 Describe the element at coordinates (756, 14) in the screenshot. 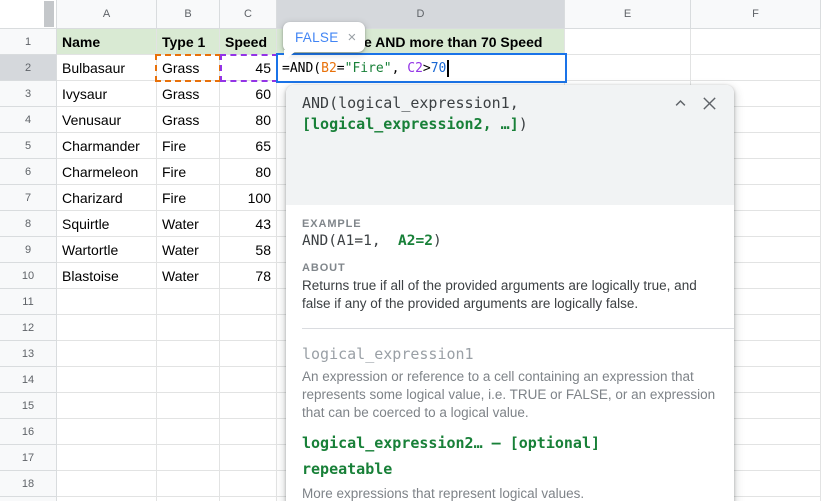

I see `column-header-F: F` at that location.